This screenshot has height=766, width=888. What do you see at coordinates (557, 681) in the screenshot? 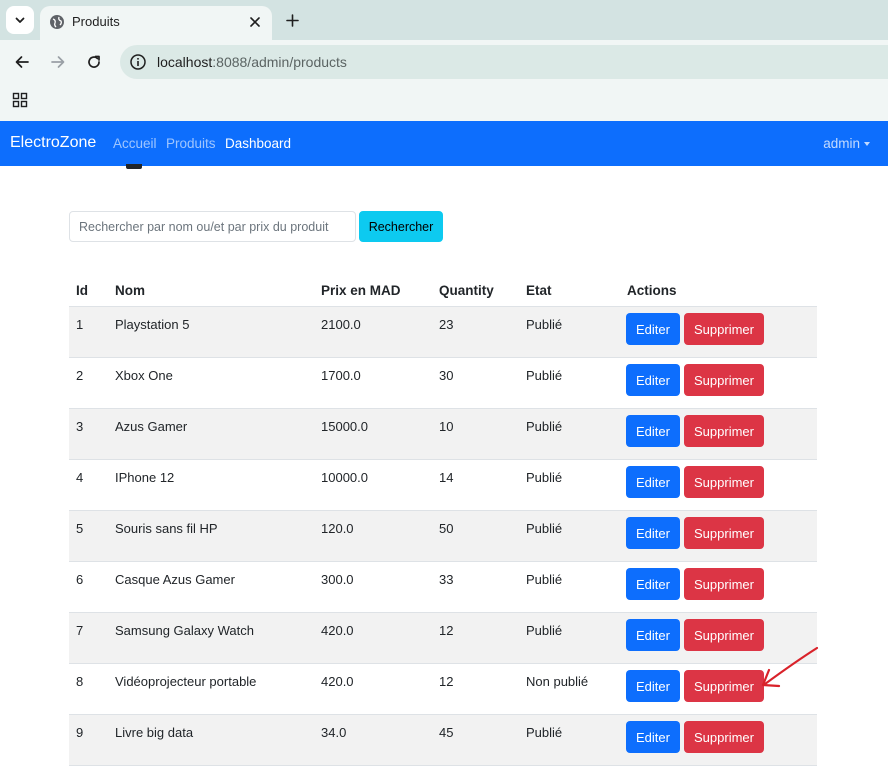
I see `cell-etat-text: Non publié` at bounding box center [557, 681].